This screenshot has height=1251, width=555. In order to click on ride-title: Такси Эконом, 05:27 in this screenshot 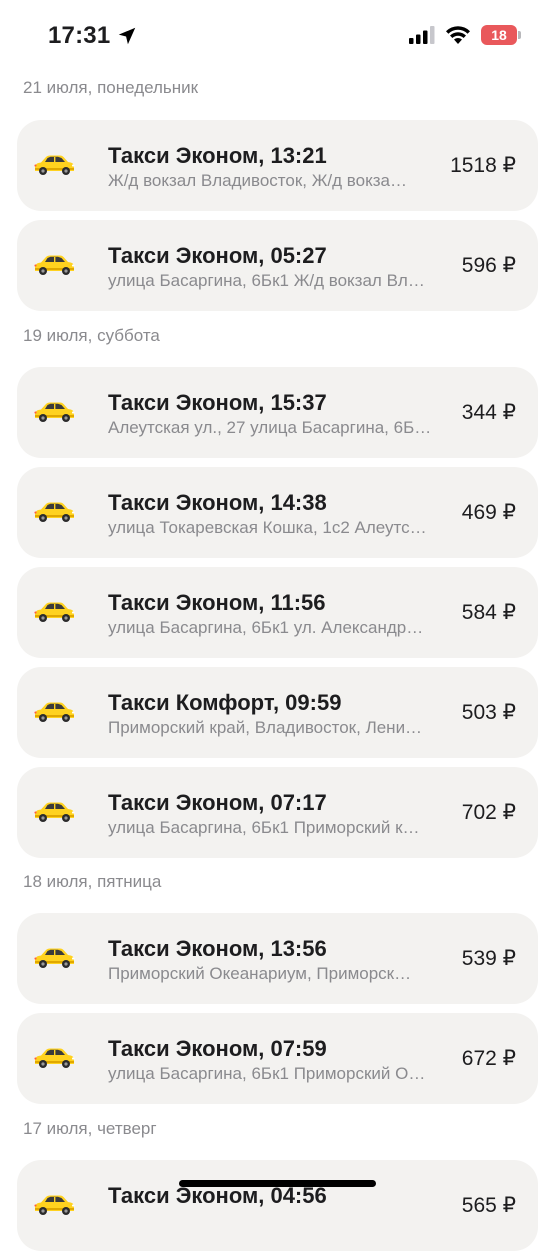, I will do `click(217, 255)`.